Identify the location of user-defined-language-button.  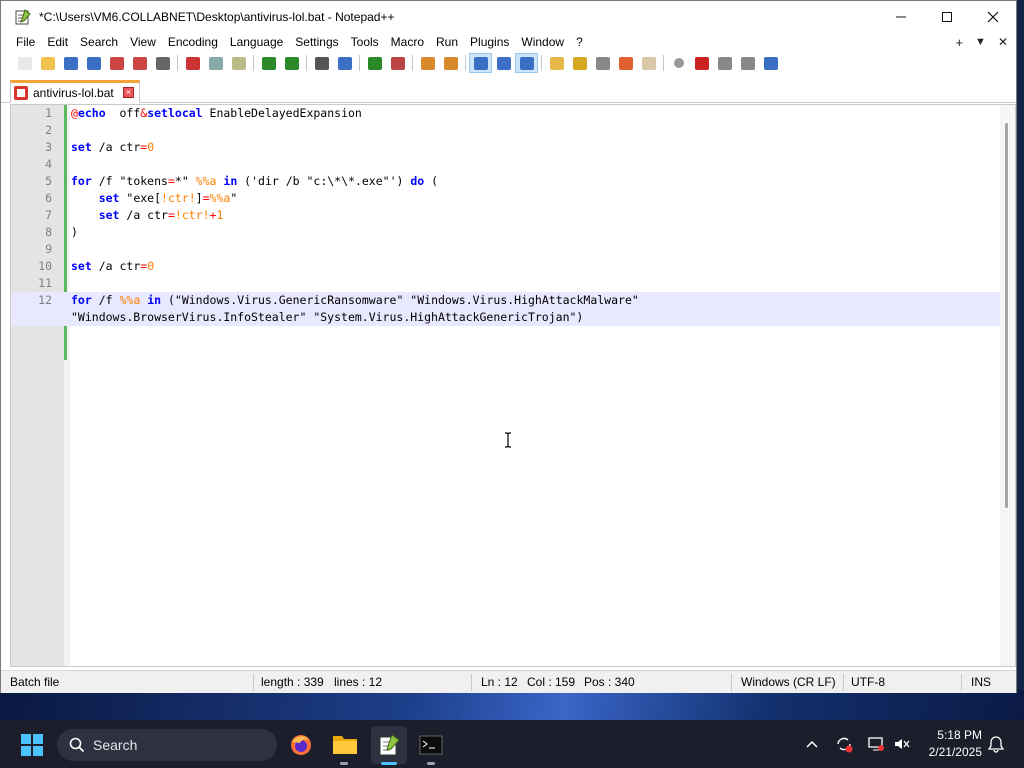
(556, 63).